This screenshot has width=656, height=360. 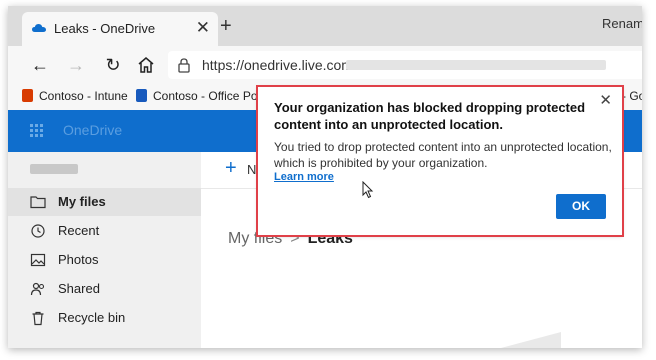 I want to click on mouse-cursor-icon, so click(x=368, y=190).